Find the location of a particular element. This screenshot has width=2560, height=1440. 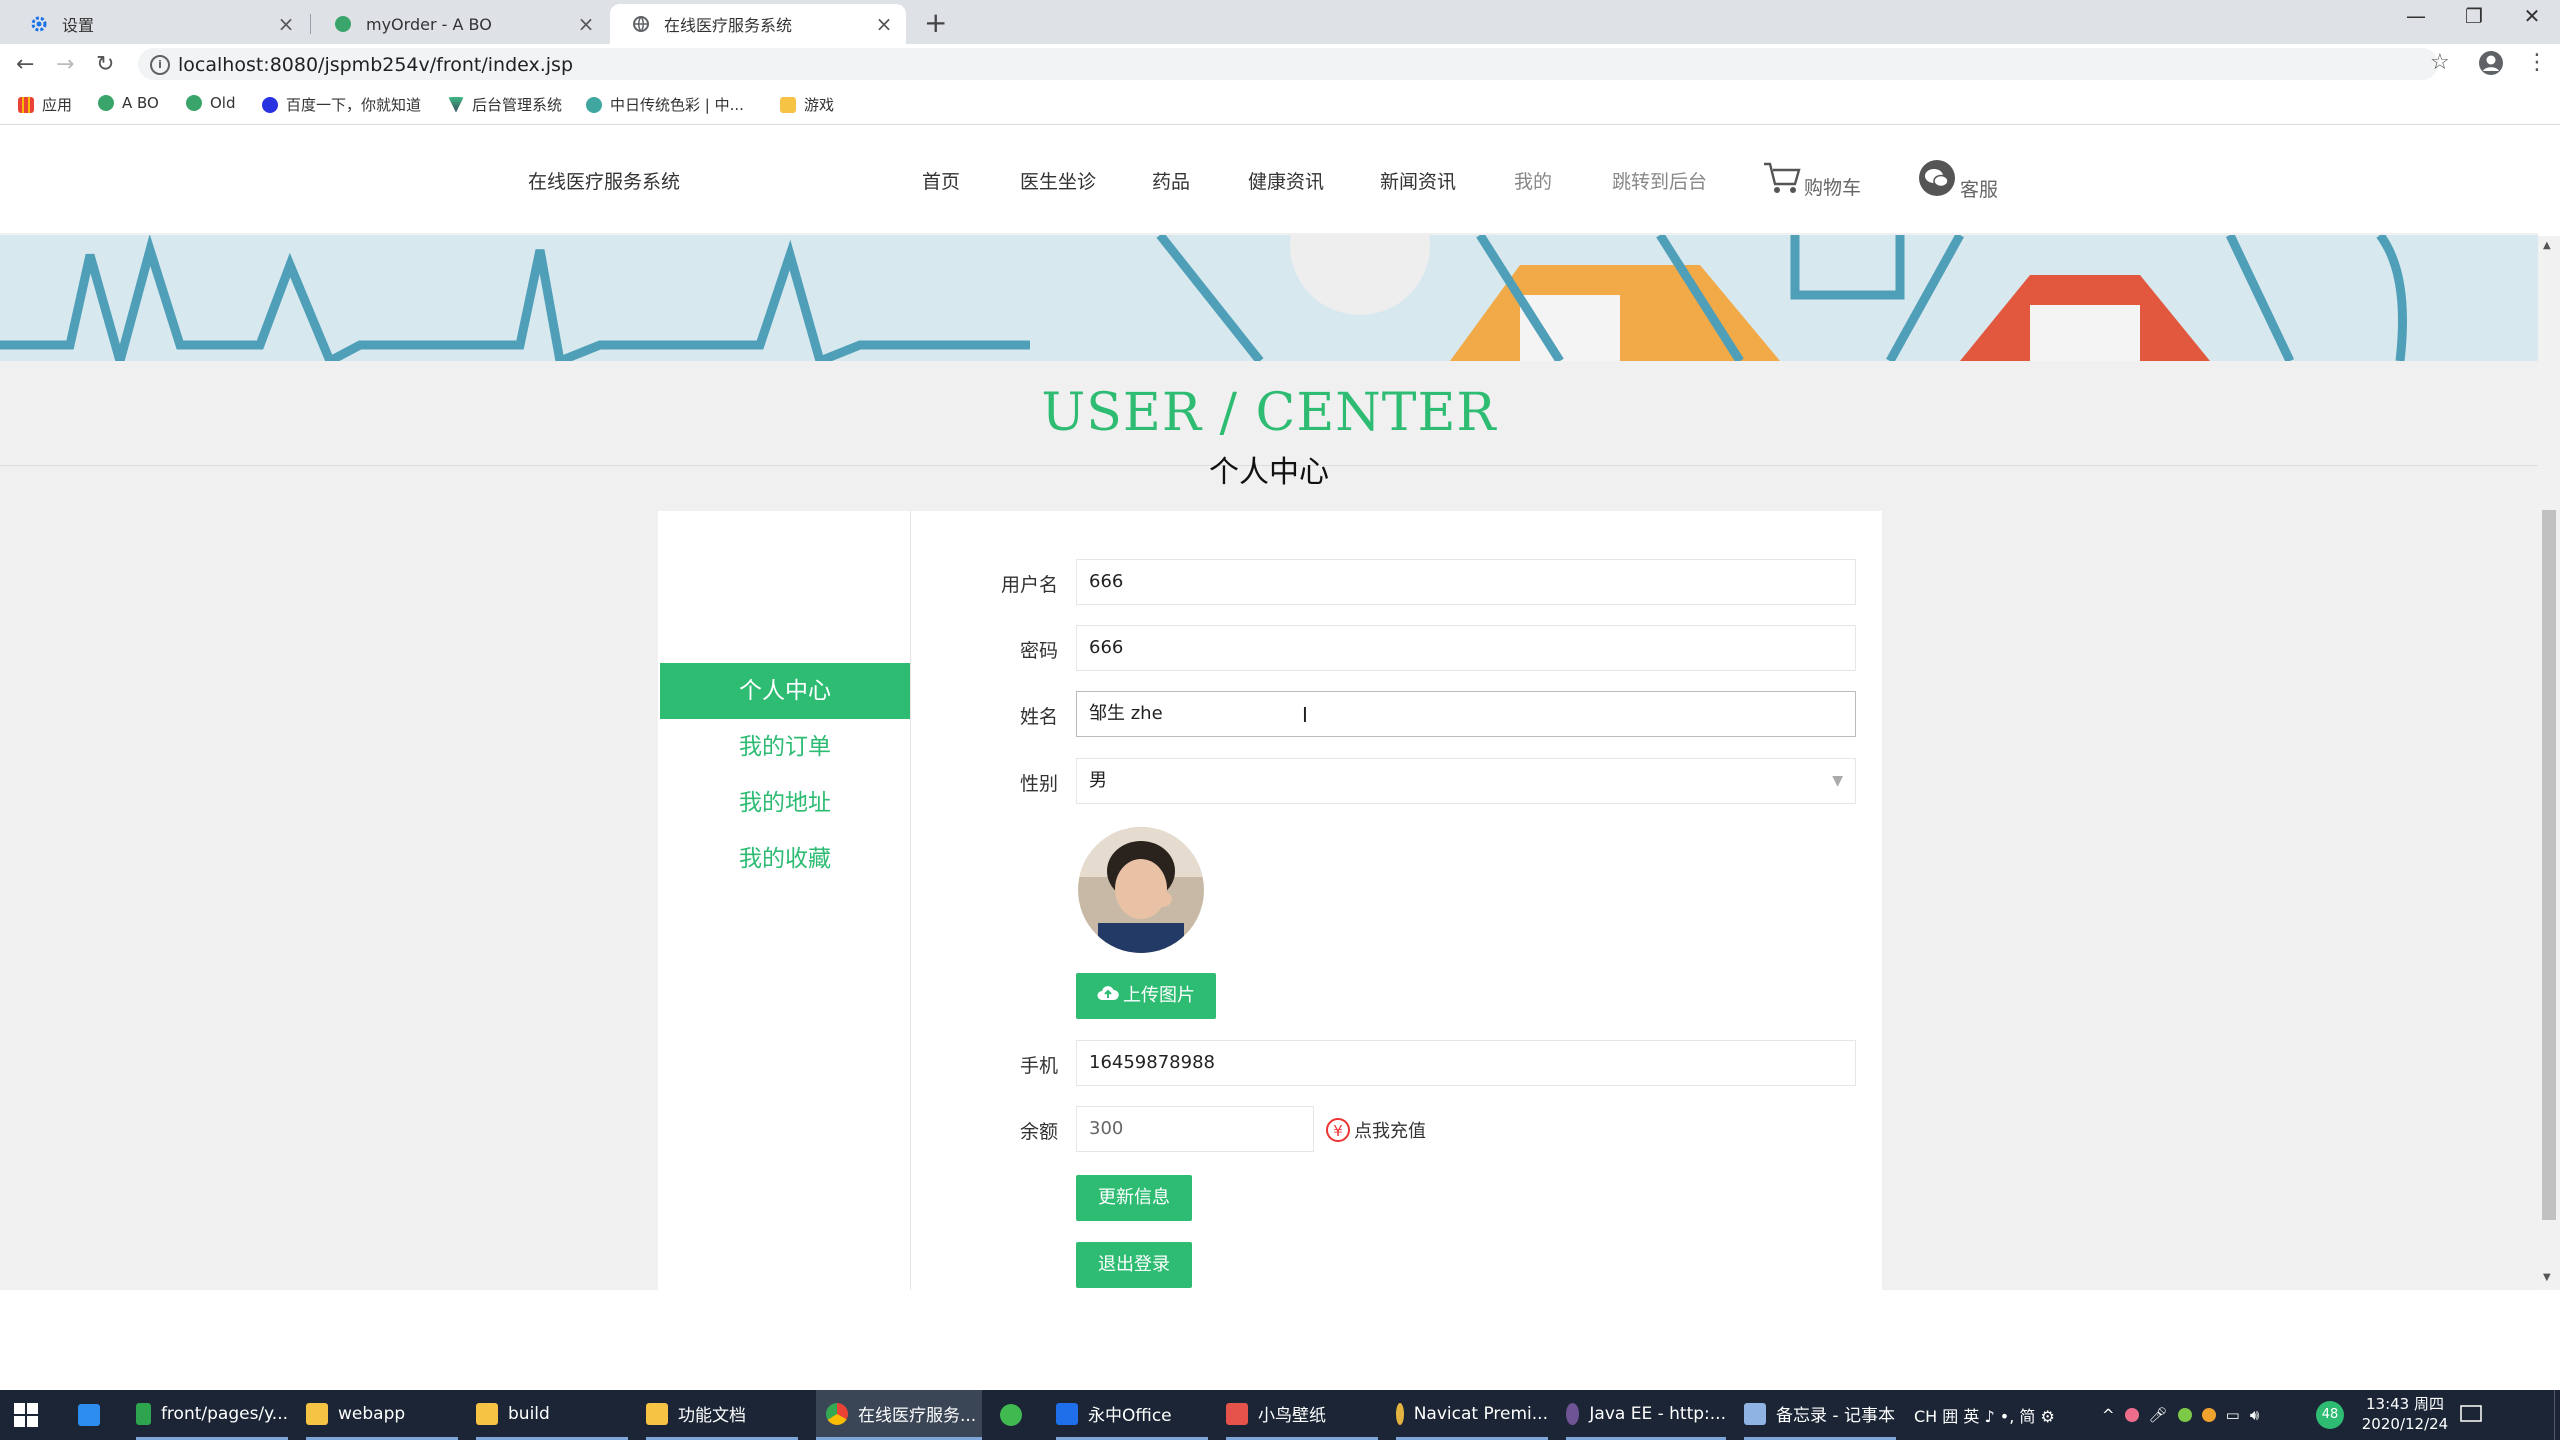

info-icon: i is located at coordinates (160, 65).